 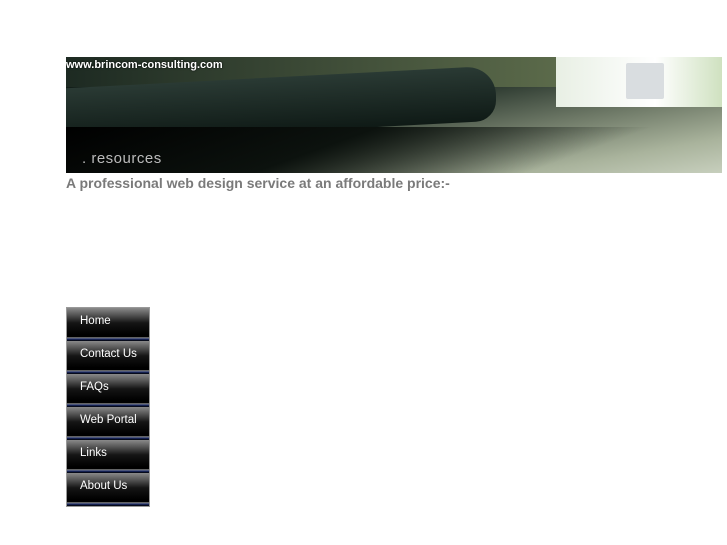 What do you see at coordinates (108, 489) in the screenshot?
I see `nav-about-us: About Us` at bounding box center [108, 489].